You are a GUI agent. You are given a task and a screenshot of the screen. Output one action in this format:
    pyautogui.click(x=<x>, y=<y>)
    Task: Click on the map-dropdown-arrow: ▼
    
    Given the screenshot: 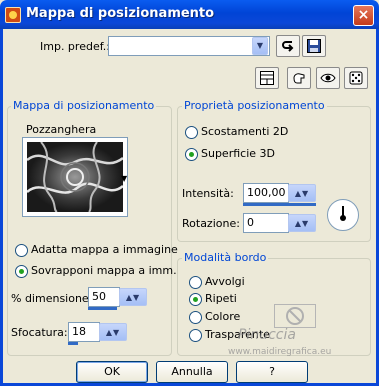 What is the action you would take?
    pyautogui.click(x=124, y=178)
    